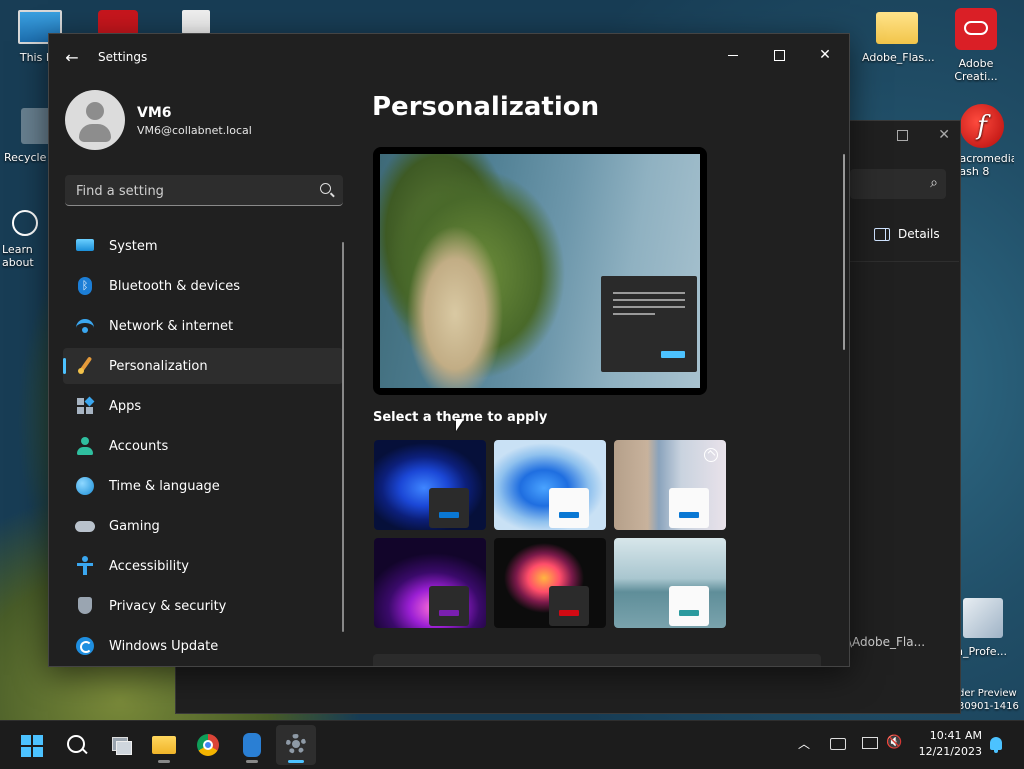 The width and height of the screenshot is (1024, 769). I want to click on desktop-icon-learn-picture: Learn about this picture, so click(25, 239).